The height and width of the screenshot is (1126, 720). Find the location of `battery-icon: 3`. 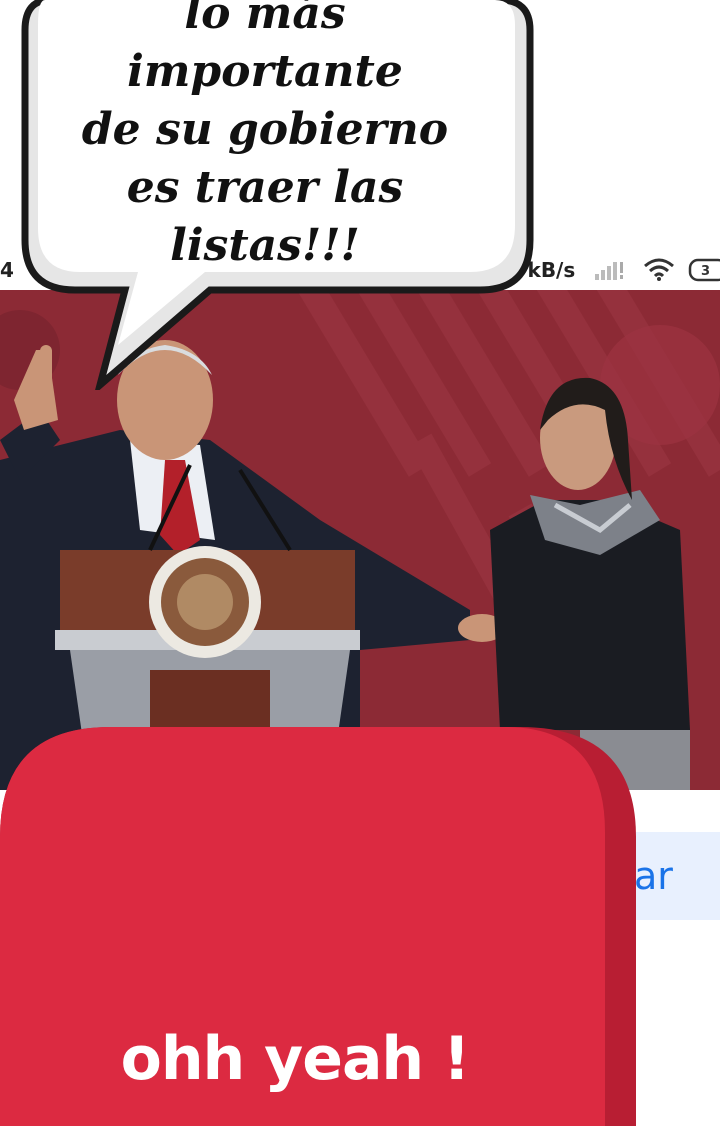

battery-icon: 3 is located at coordinates (704, 270).